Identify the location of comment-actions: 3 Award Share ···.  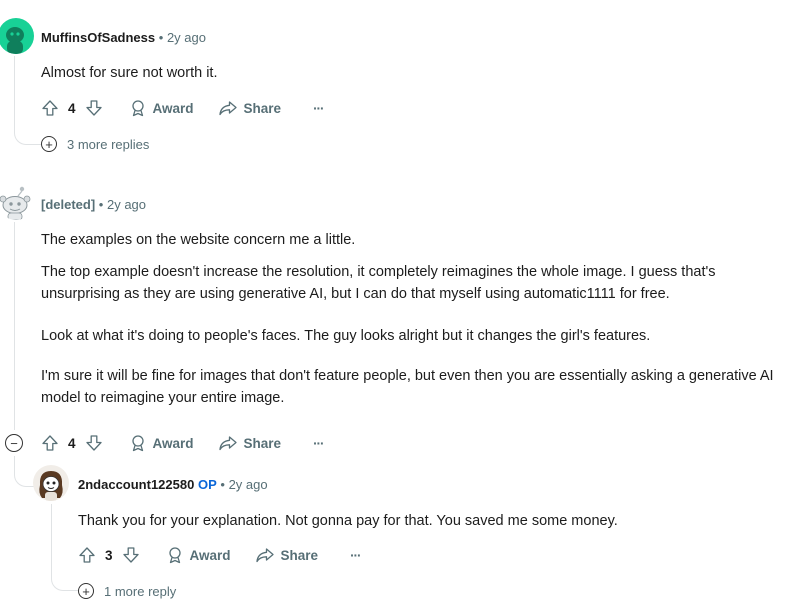
(220, 555).